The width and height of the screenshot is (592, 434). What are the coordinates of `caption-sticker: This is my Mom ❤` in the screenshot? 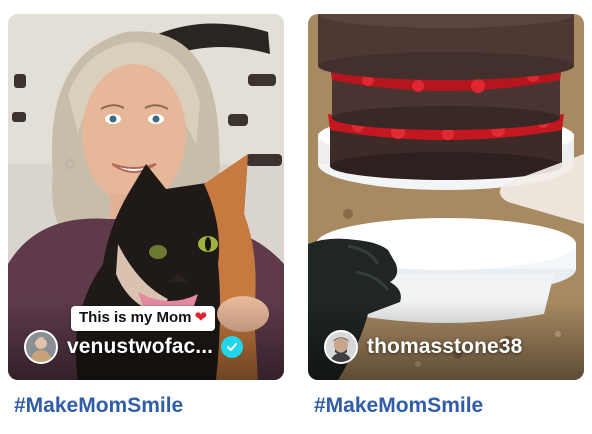 It's located at (143, 318).